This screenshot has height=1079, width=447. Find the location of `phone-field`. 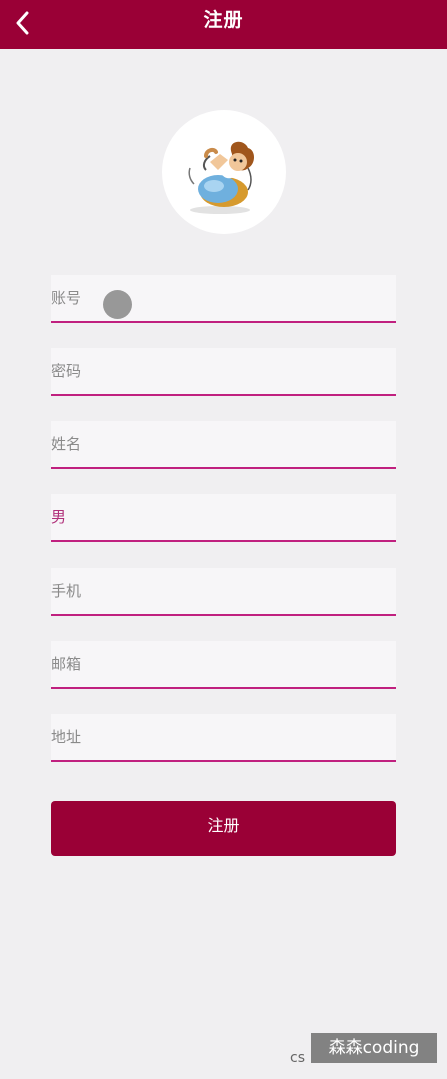

phone-field is located at coordinates (223, 592).